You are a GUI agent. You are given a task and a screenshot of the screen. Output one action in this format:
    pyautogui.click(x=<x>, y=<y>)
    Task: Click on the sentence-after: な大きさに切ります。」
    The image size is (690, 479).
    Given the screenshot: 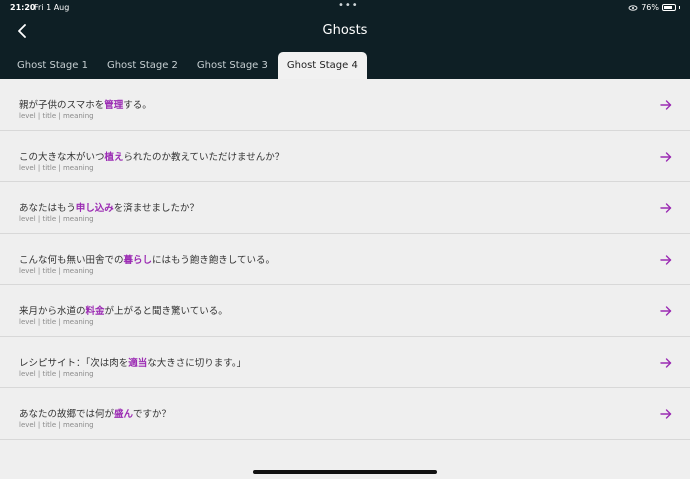 What is the action you would take?
    pyautogui.click(x=197, y=363)
    